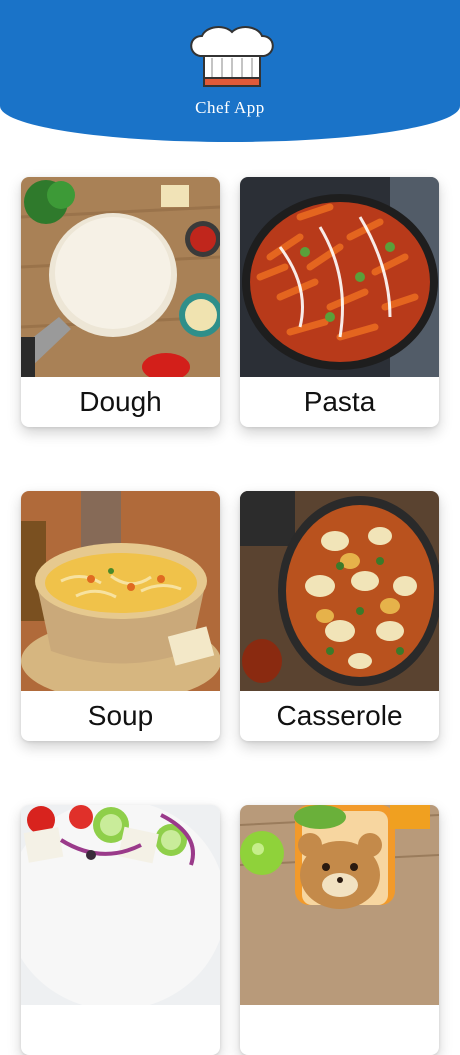 Image resolution: width=460 pixels, height=1055 pixels. What do you see at coordinates (120, 905) in the screenshot?
I see `greek-salad-photo` at bounding box center [120, 905].